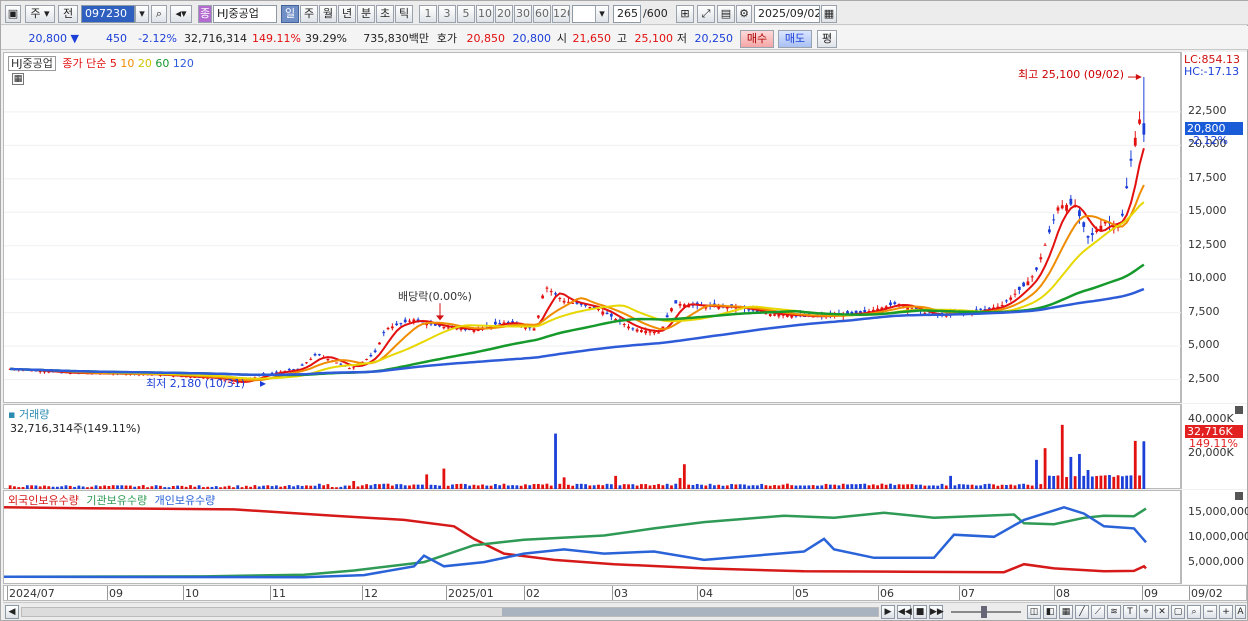  What do you see at coordinates (1211, 418) in the screenshot?
I see `volume-tick-40000k: 40,000K` at bounding box center [1211, 418].